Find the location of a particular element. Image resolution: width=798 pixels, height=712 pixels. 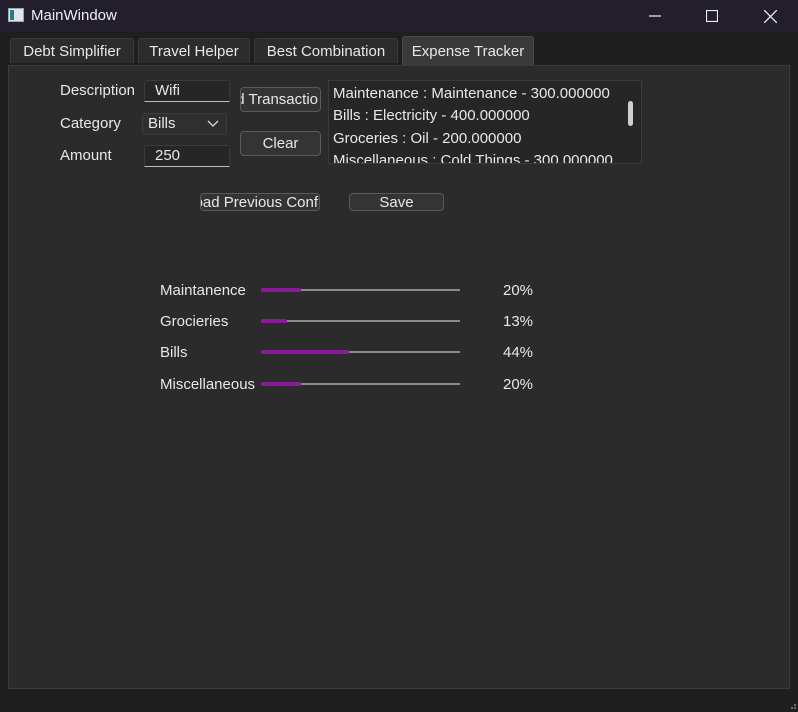

close-icon is located at coordinates (770, 16).